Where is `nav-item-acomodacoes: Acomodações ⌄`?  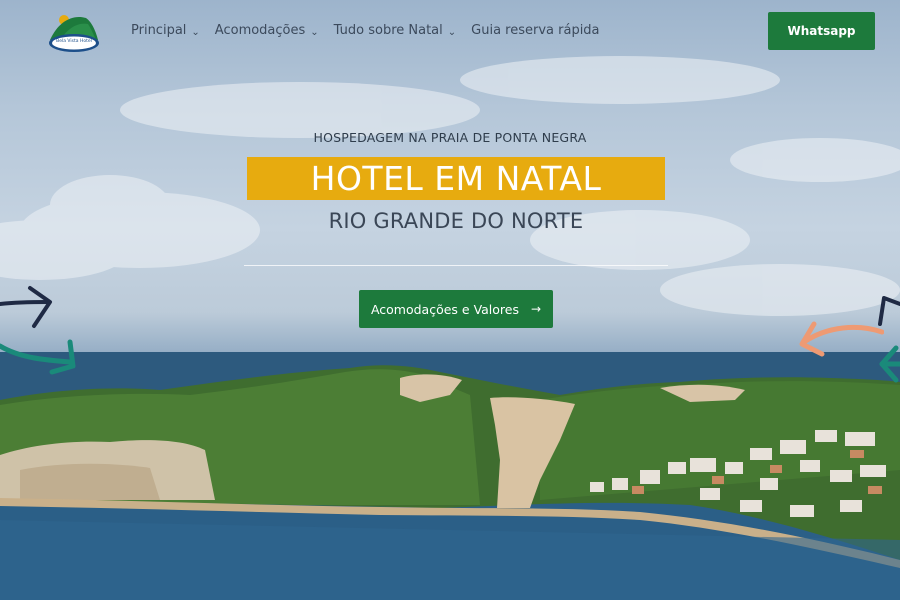
nav-item-acomodacoes: Acomodações ⌄ is located at coordinates (267, 30).